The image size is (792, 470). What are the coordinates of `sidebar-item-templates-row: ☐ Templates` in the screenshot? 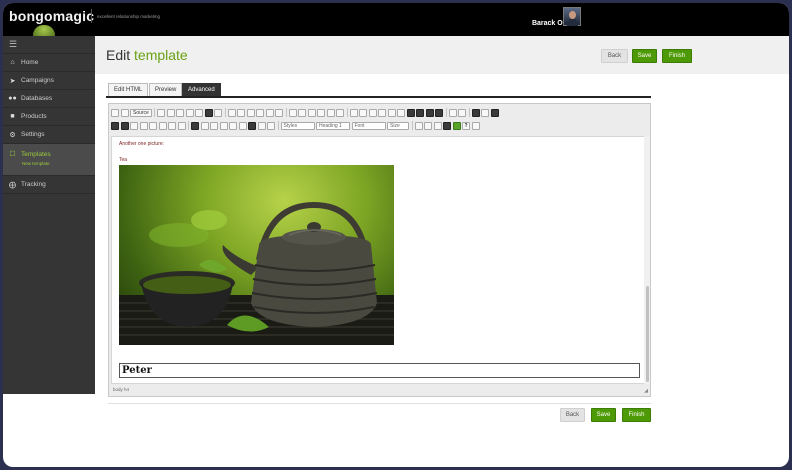 It's located at (29, 154).